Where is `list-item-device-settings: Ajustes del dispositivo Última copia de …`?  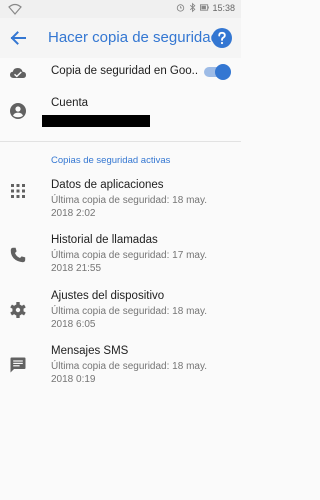
list-item-device-settings: Ajustes del dispositivo Última copia de … is located at coordinates (120, 309).